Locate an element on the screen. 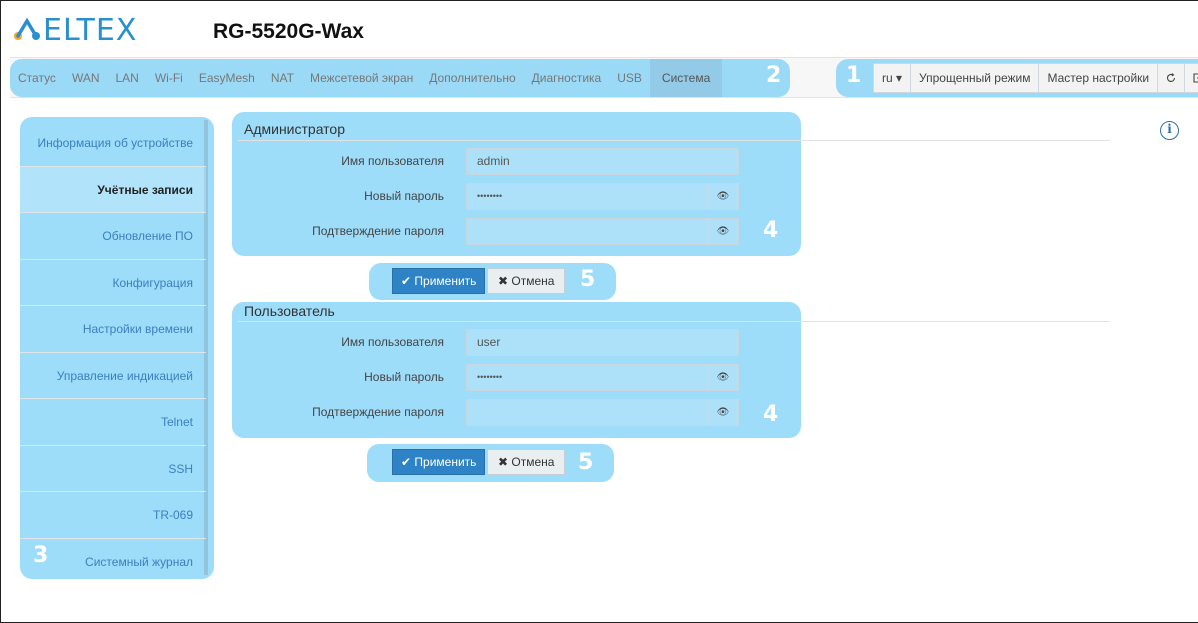 The image size is (1198, 623). device-model: RG-5520G-Wax is located at coordinates (288, 31).